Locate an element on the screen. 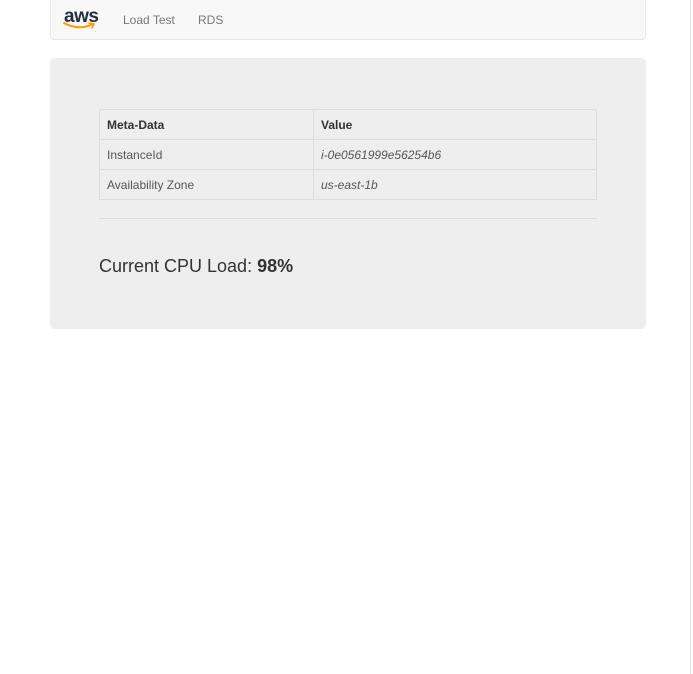  header-value: Value is located at coordinates (455, 124).